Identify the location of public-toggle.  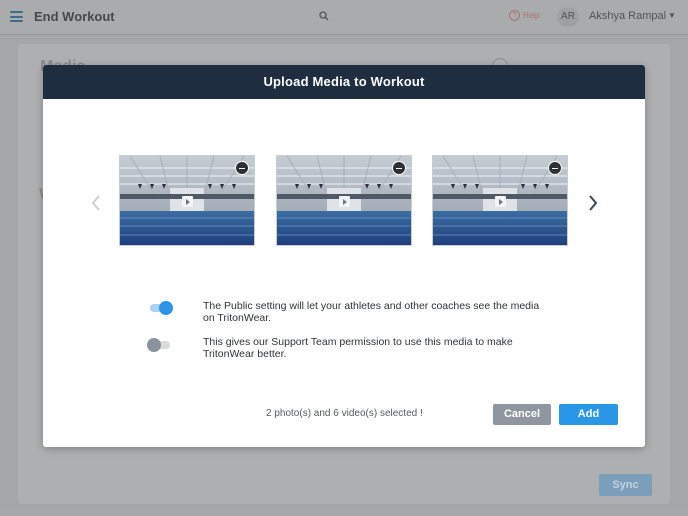
(160, 308).